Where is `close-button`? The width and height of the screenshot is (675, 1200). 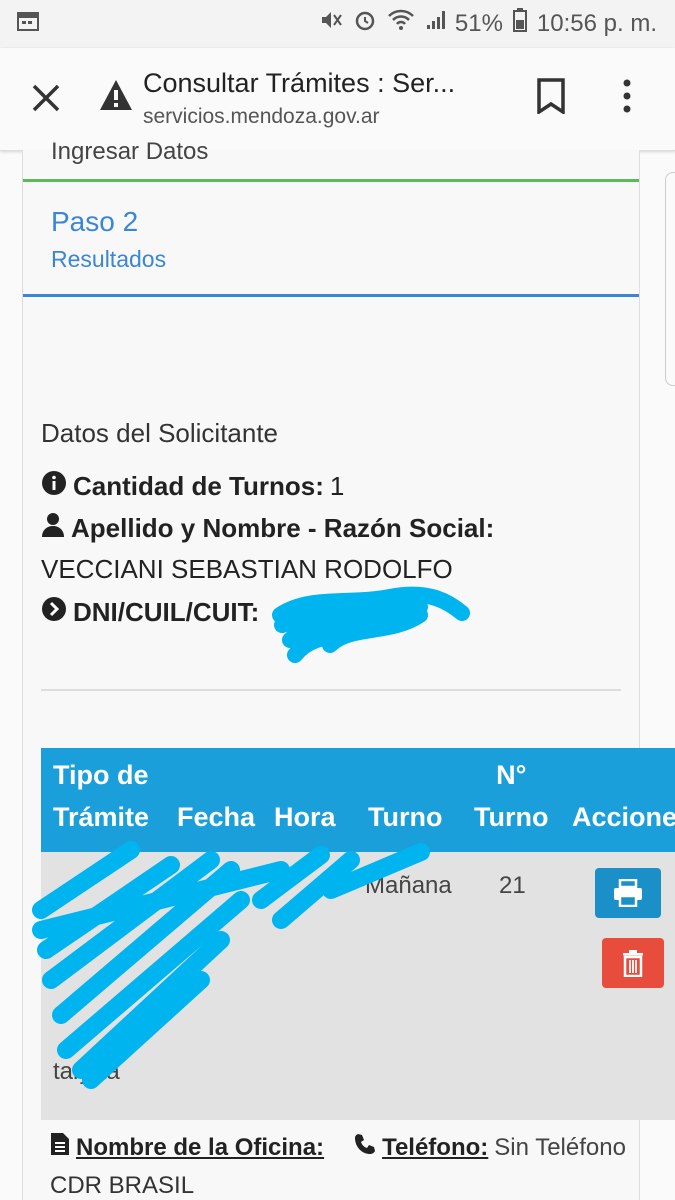 close-button is located at coordinates (46, 98).